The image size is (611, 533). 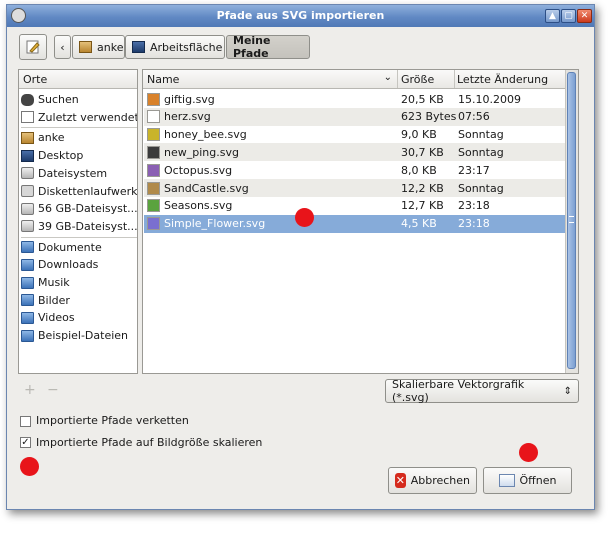 I want to click on title-bar: Pfade aus SVG importieren ▲ ▢ ✕, so click(x=300, y=16).